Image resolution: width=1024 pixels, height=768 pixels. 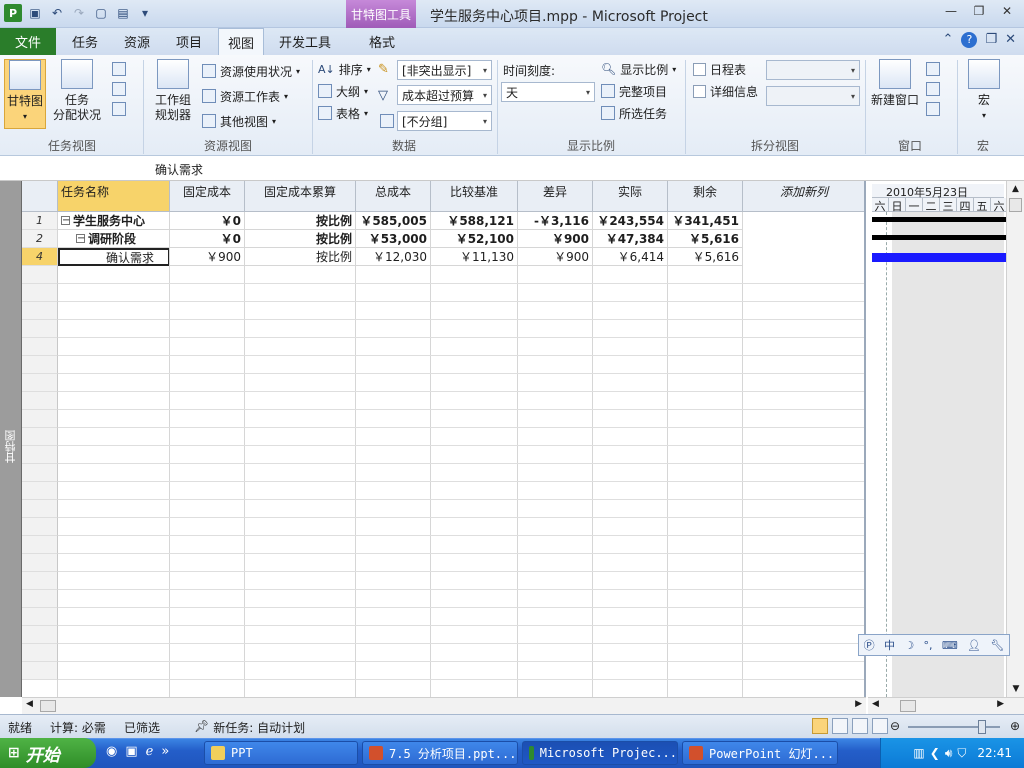 I want to click on switch-windows-icon, so click(x=933, y=69).